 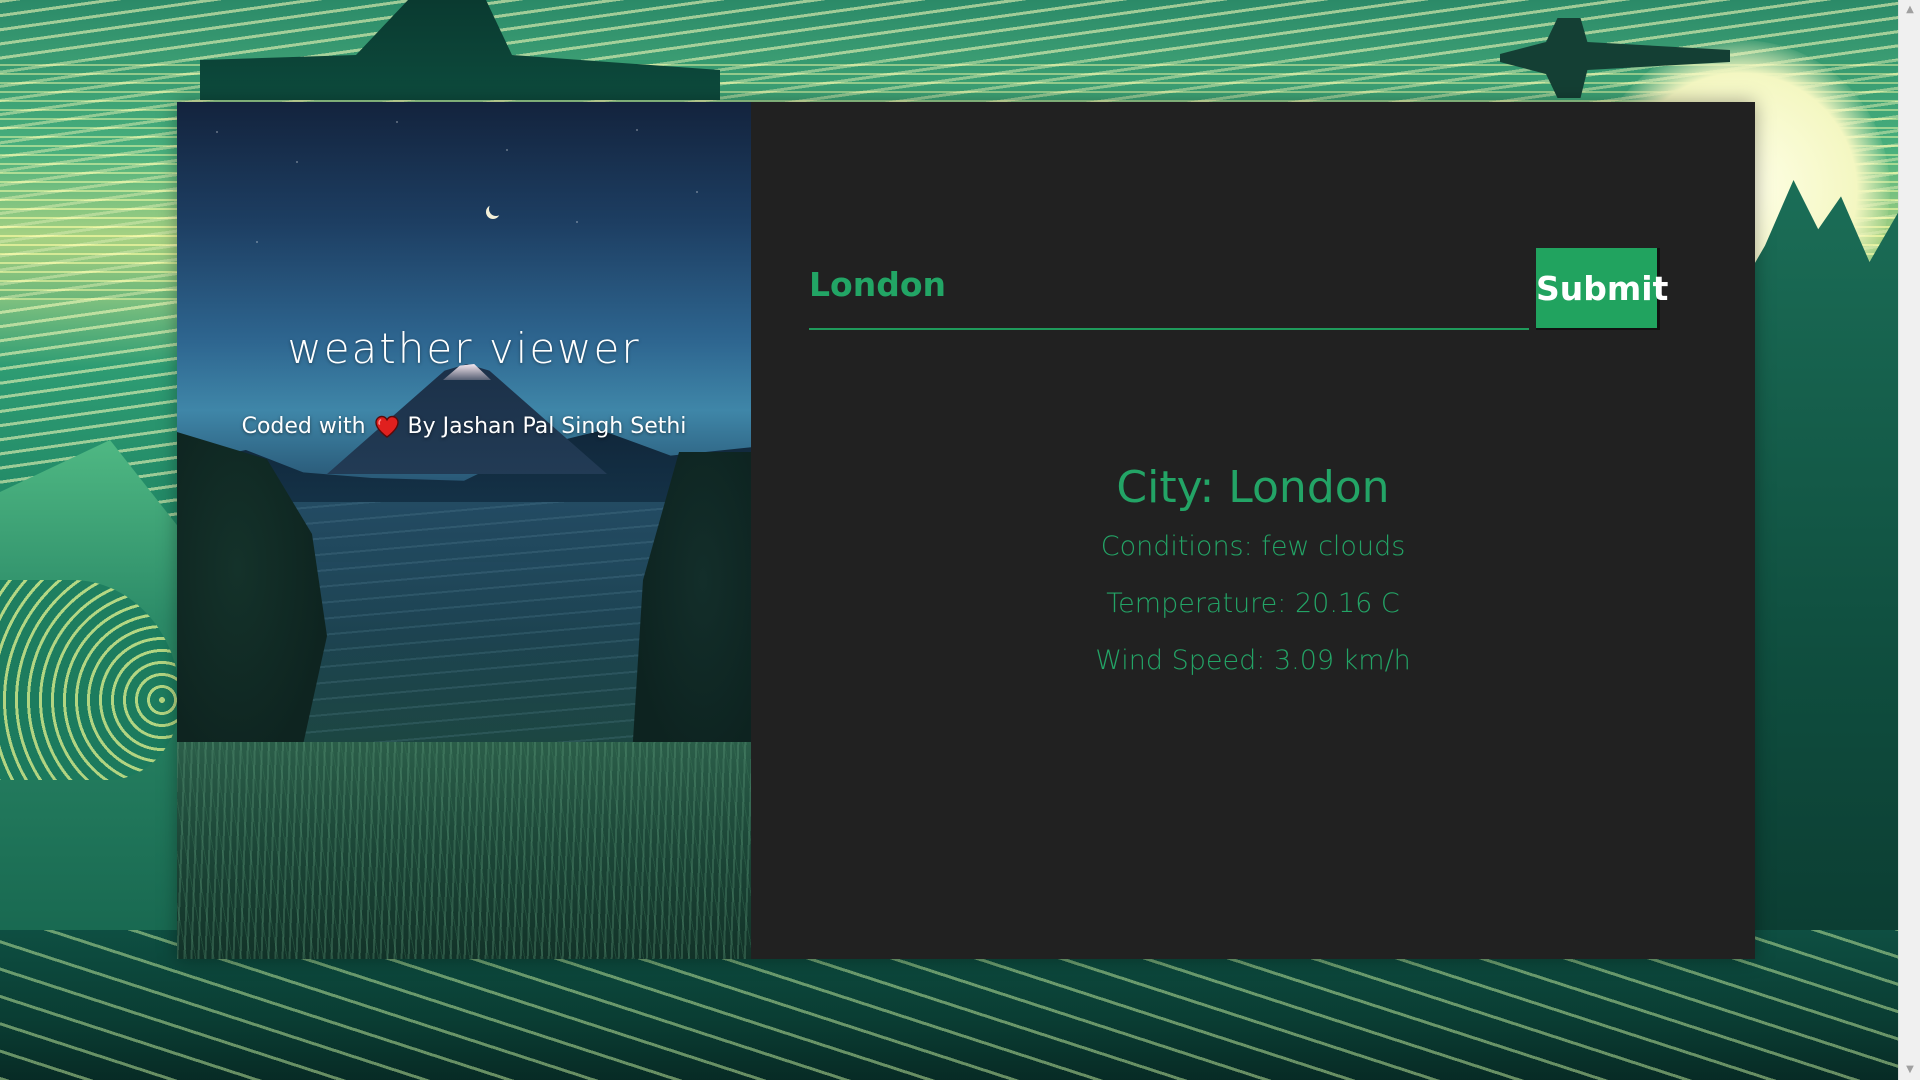 I want to click on city-input, so click(x=1169, y=288).